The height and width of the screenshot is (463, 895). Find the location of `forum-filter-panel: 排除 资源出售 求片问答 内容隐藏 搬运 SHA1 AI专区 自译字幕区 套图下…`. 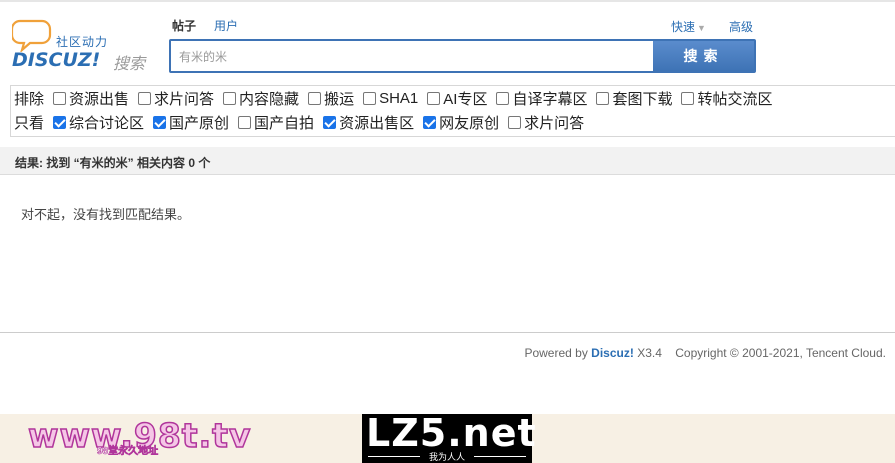

forum-filter-panel: 排除 资源出售 求片问答 内容隐藏 搬运 SHA1 AI专区 自译字幕区 套图下… is located at coordinates (452, 111).